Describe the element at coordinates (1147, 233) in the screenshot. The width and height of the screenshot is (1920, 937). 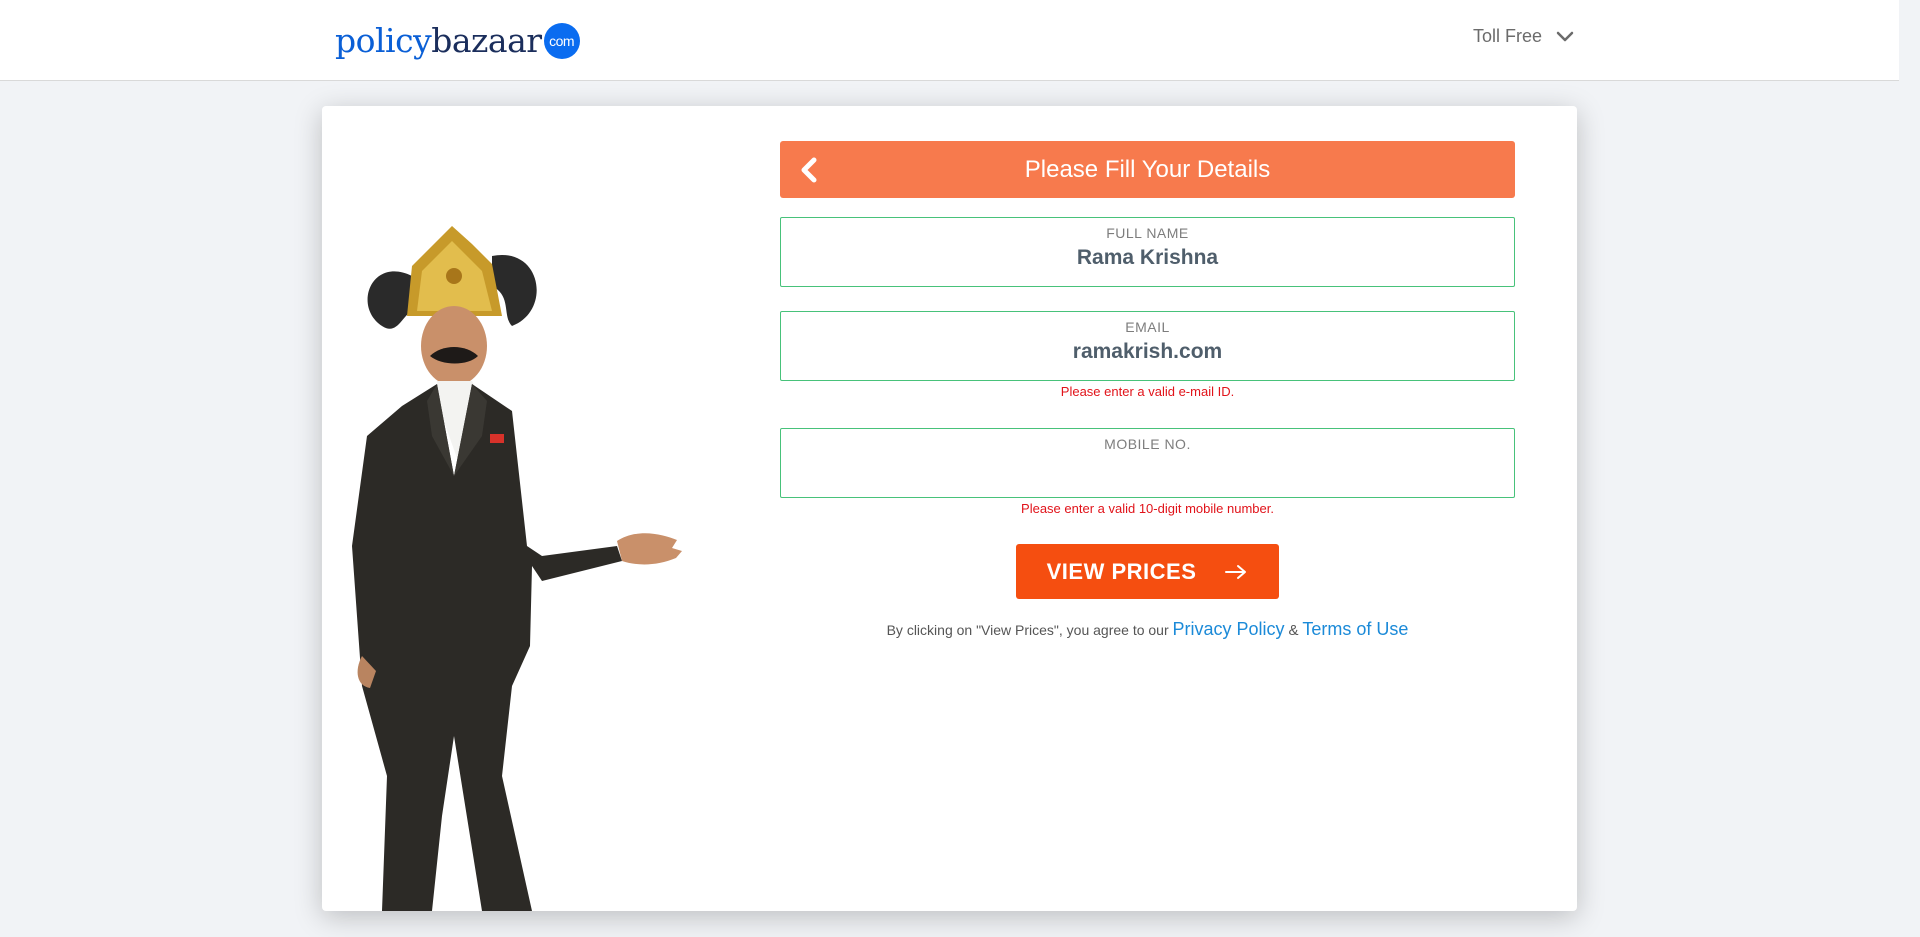
I see `full-name-label: FULL NAME` at that location.